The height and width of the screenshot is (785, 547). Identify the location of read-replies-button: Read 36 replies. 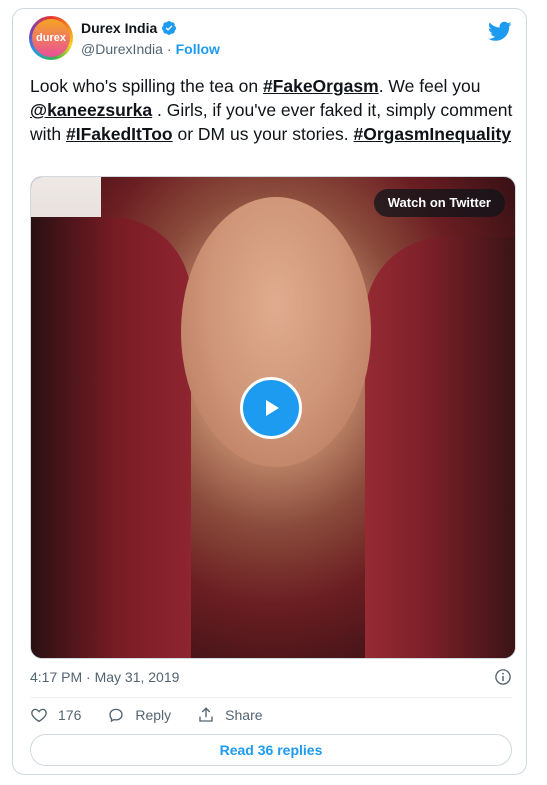
(271, 750).